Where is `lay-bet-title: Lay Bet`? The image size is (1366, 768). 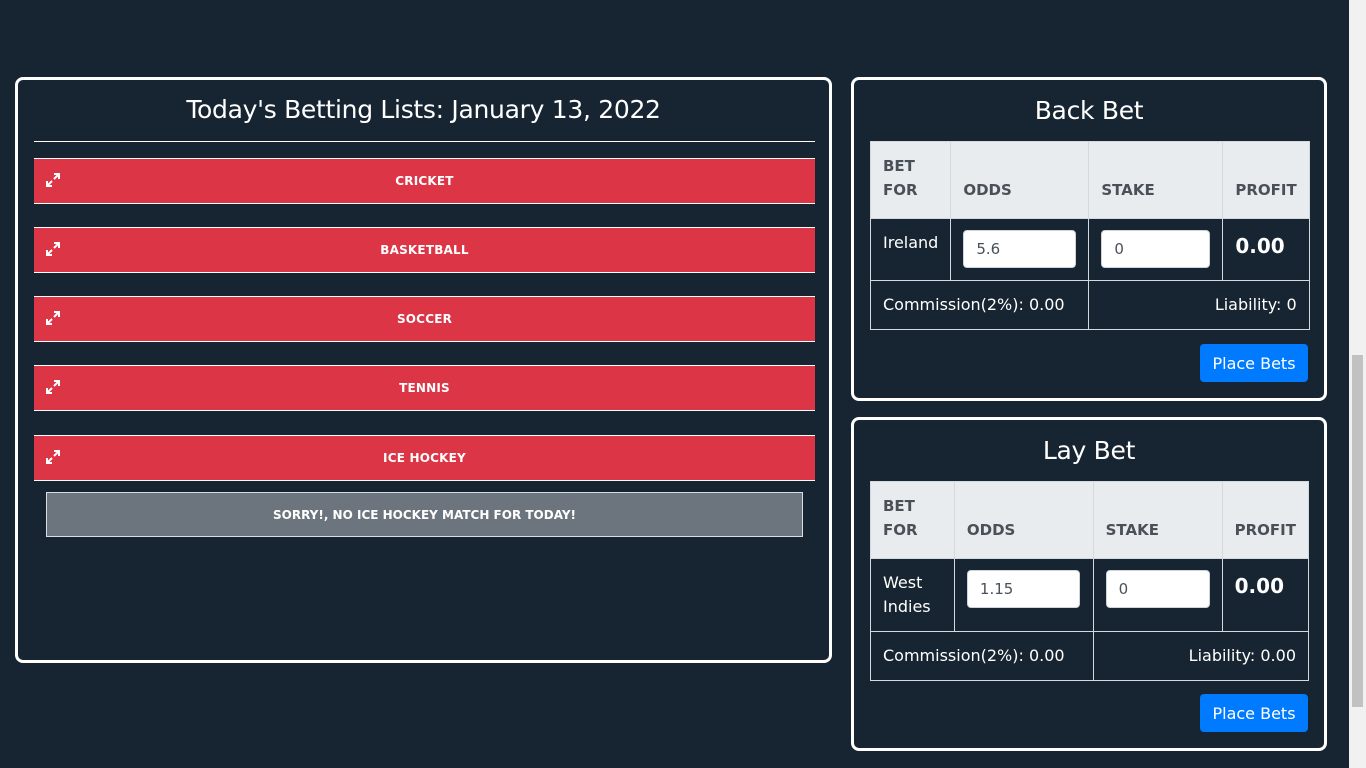 lay-bet-title: Lay Bet is located at coordinates (1089, 450).